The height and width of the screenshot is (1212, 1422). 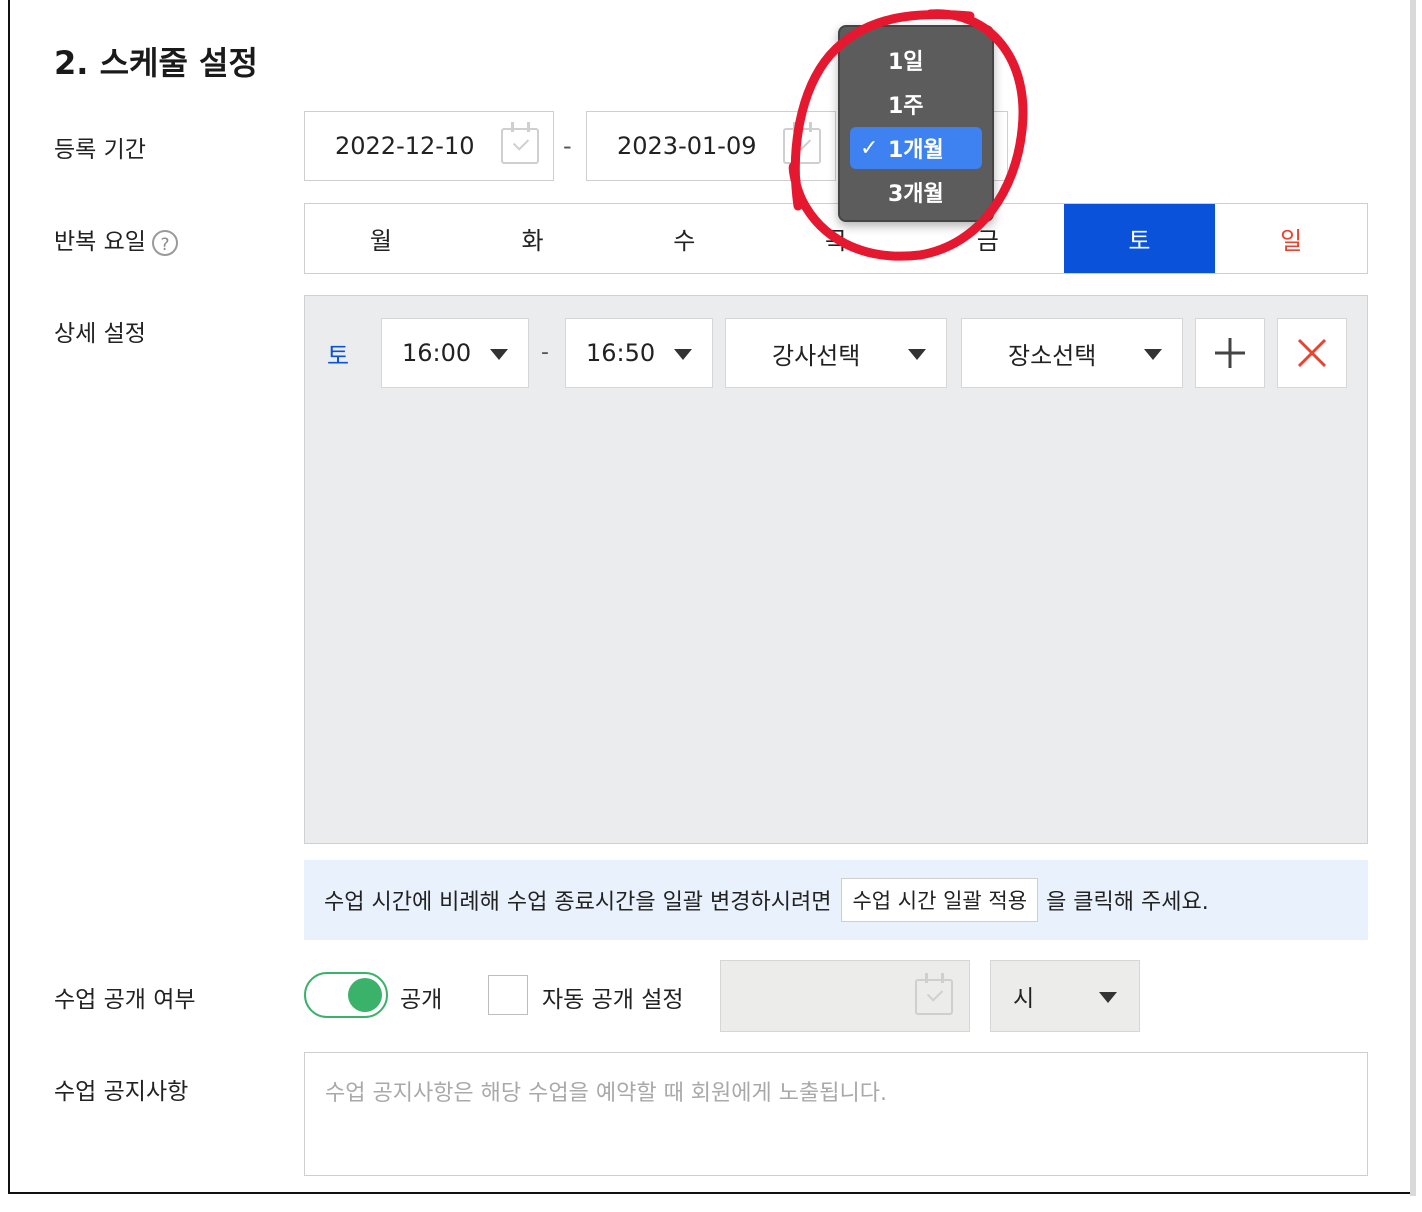 What do you see at coordinates (816, 355) in the screenshot?
I see `instructor-value: 강사선택` at bounding box center [816, 355].